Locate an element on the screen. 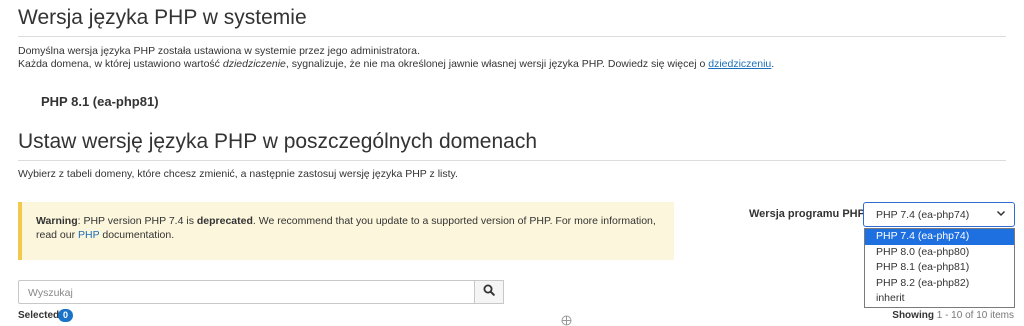  page-title: Wersja języka PHP w systemie is located at coordinates (162, 17).